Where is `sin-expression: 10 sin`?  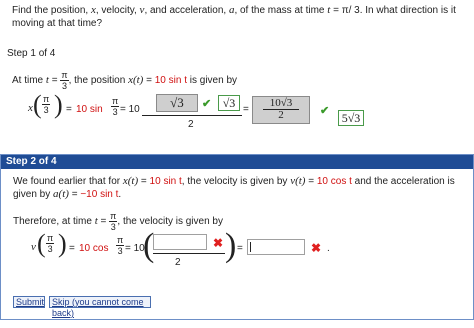
sin-expression: 10 sin is located at coordinates (89, 109).